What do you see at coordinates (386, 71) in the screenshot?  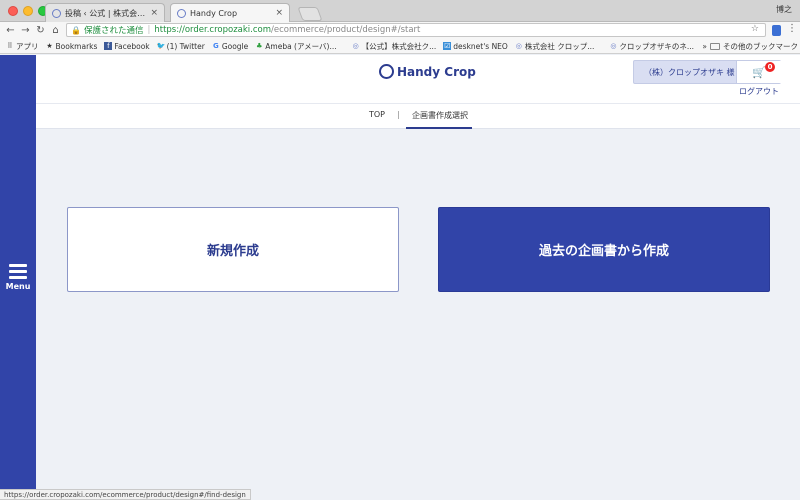 I see `handy-crop-logo-icon` at bounding box center [386, 71].